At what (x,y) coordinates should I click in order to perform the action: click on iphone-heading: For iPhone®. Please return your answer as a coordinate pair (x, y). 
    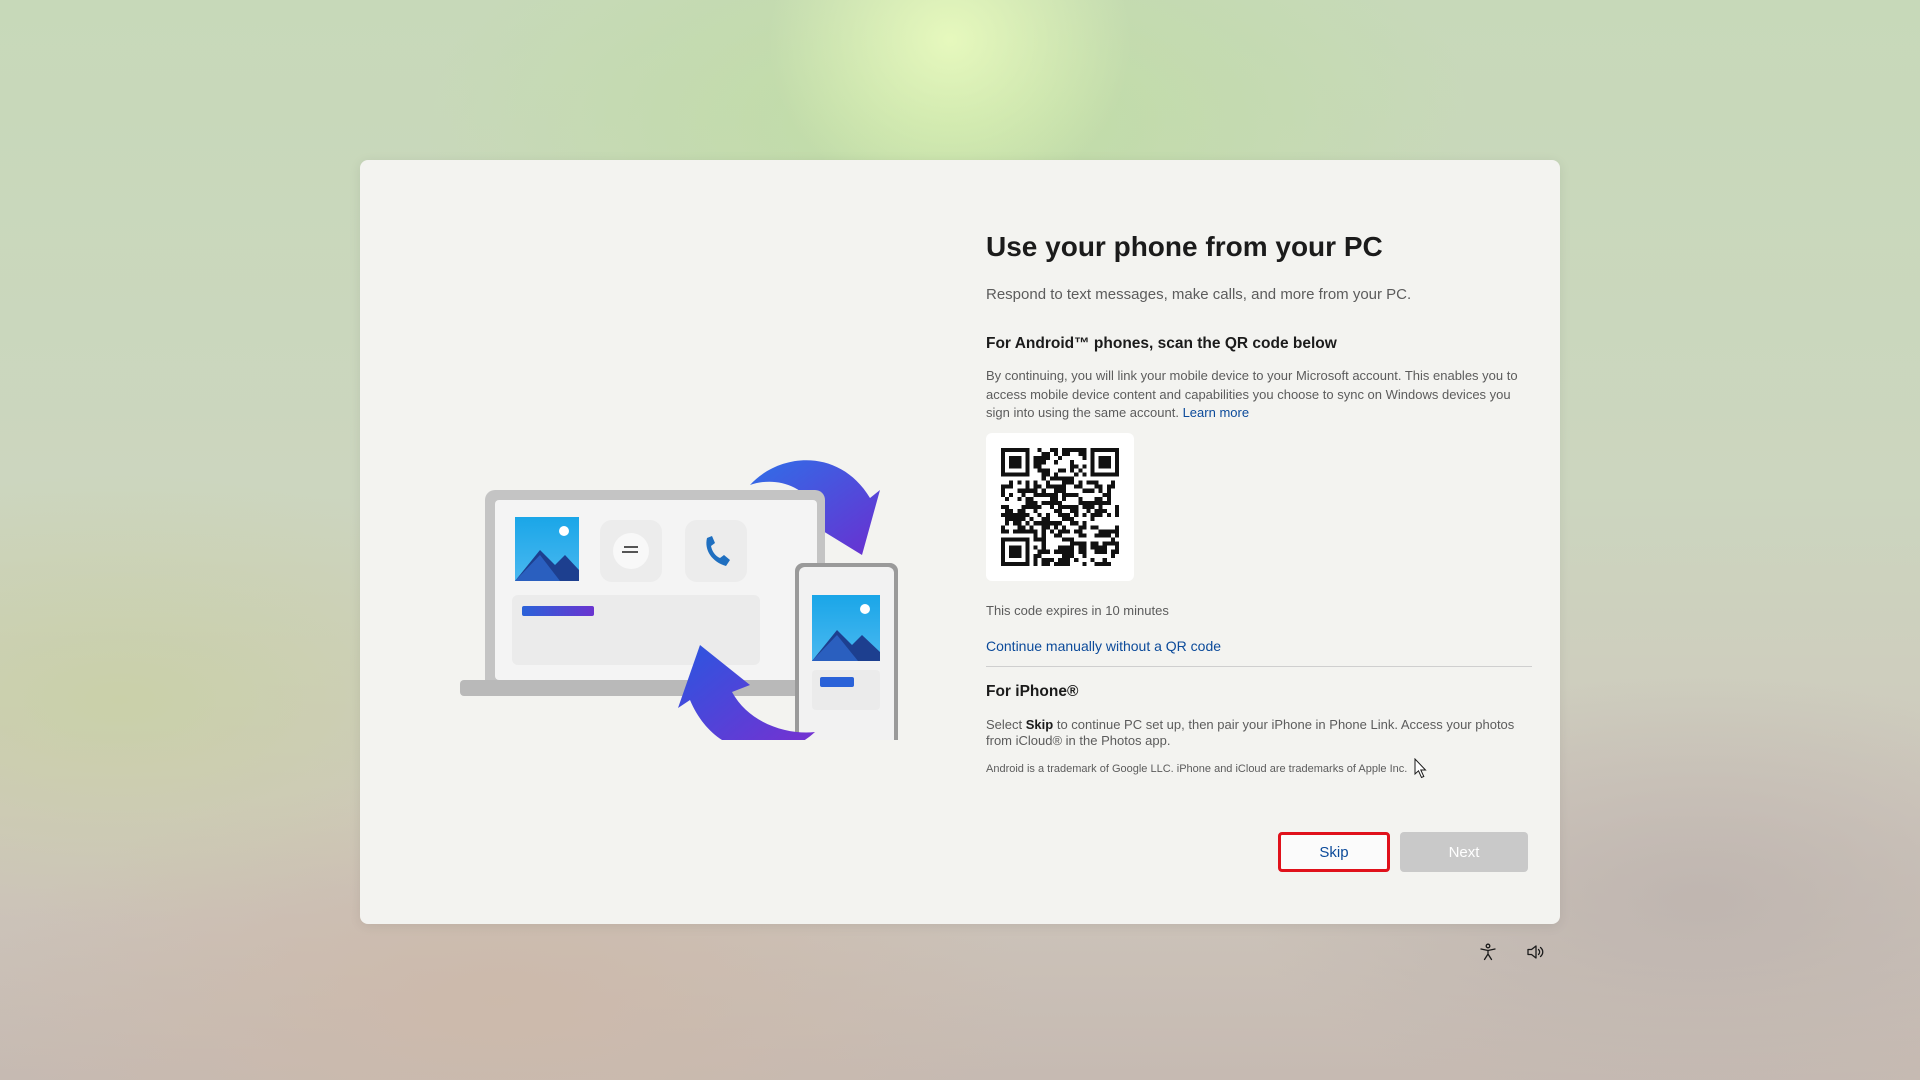
    Looking at the image, I should click on (1032, 691).